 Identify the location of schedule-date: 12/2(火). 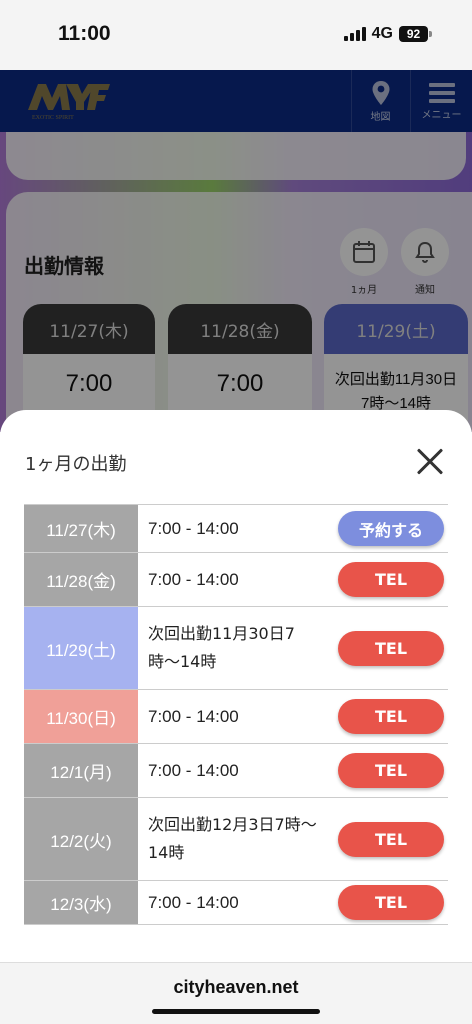
(81, 839).